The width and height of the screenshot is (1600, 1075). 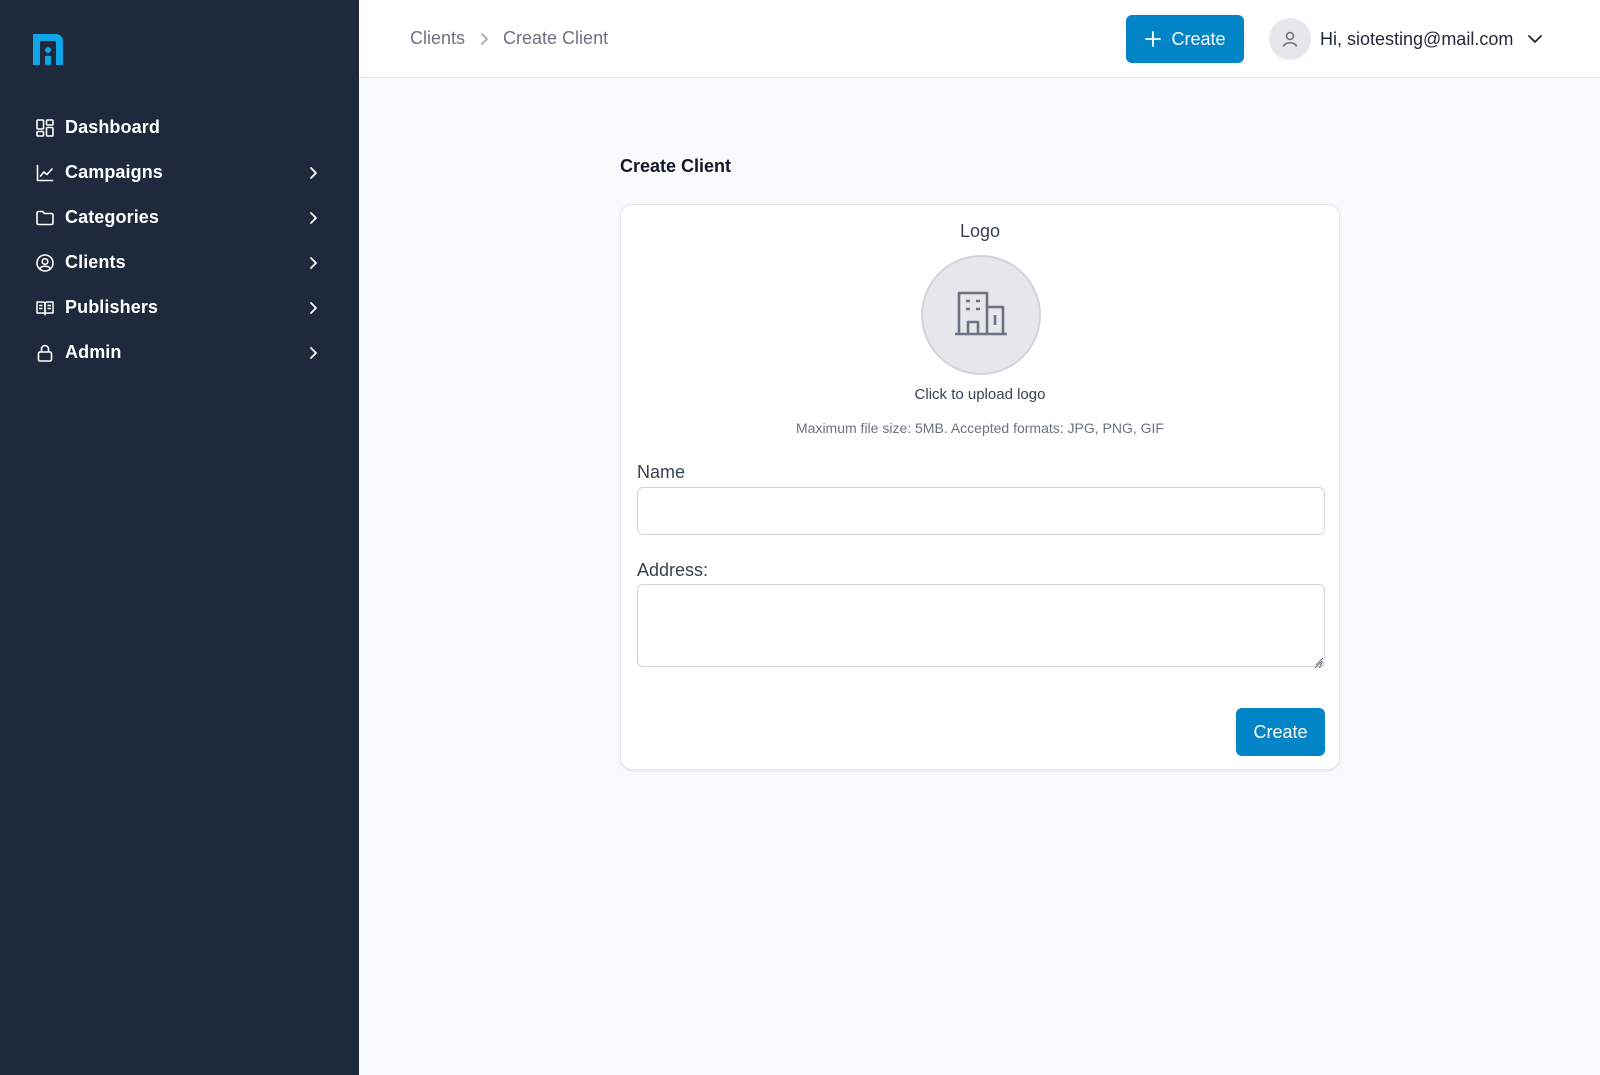 I want to click on logo-heading: Logo, so click(x=980, y=231).